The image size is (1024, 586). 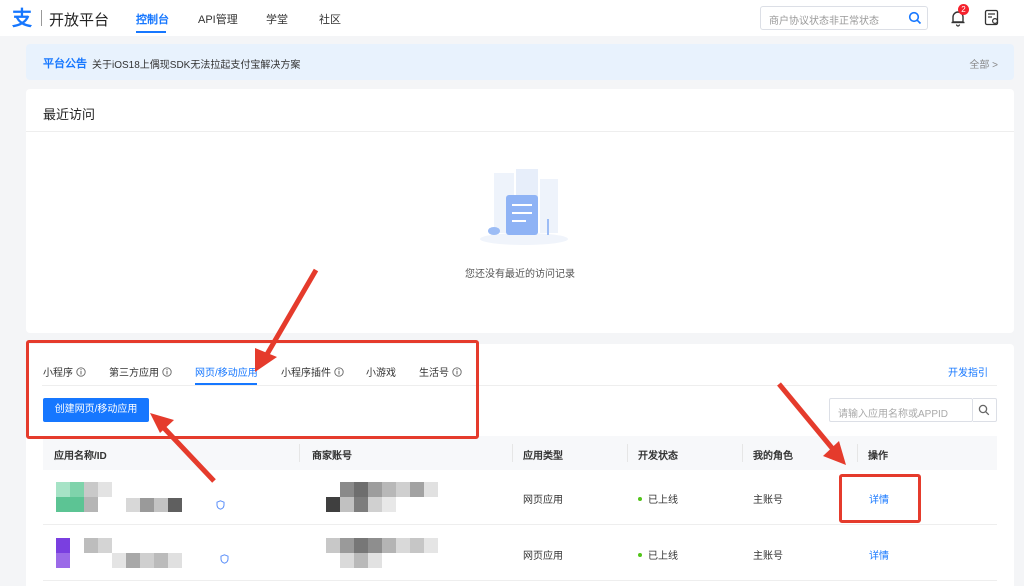 What do you see at coordinates (287, 320) in the screenshot?
I see `annotation-arrow-to-tab` at bounding box center [287, 320].